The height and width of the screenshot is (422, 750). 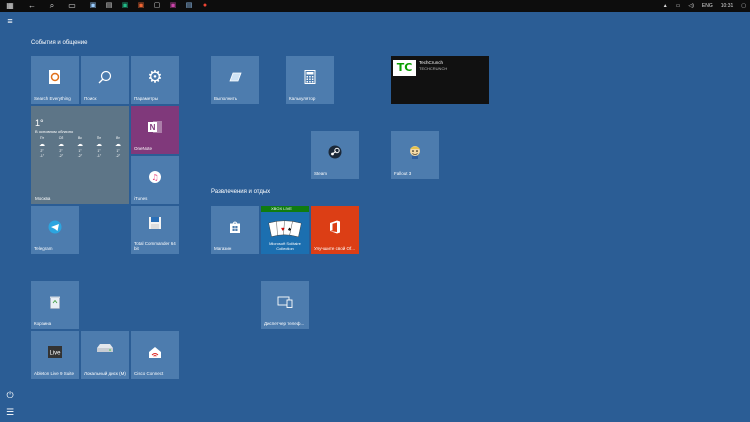 What do you see at coordinates (404, 68) in the screenshot?
I see `techcrunch-logo: TC` at bounding box center [404, 68].